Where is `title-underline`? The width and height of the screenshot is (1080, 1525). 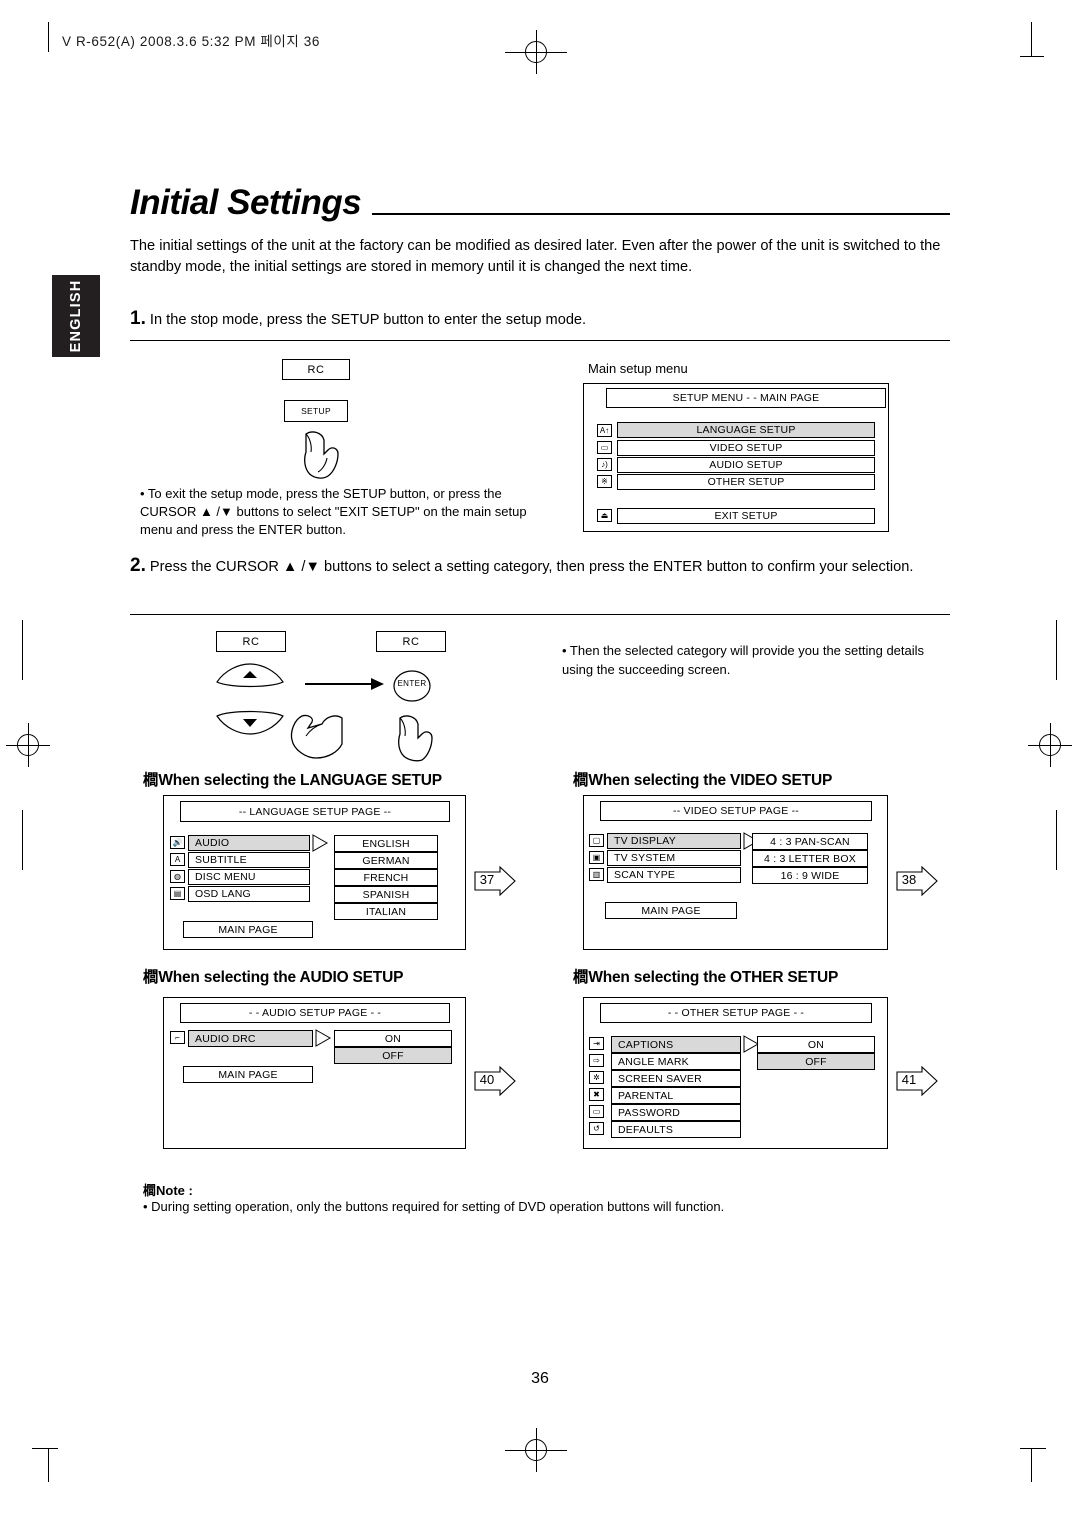 title-underline is located at coordinates (661, 214).